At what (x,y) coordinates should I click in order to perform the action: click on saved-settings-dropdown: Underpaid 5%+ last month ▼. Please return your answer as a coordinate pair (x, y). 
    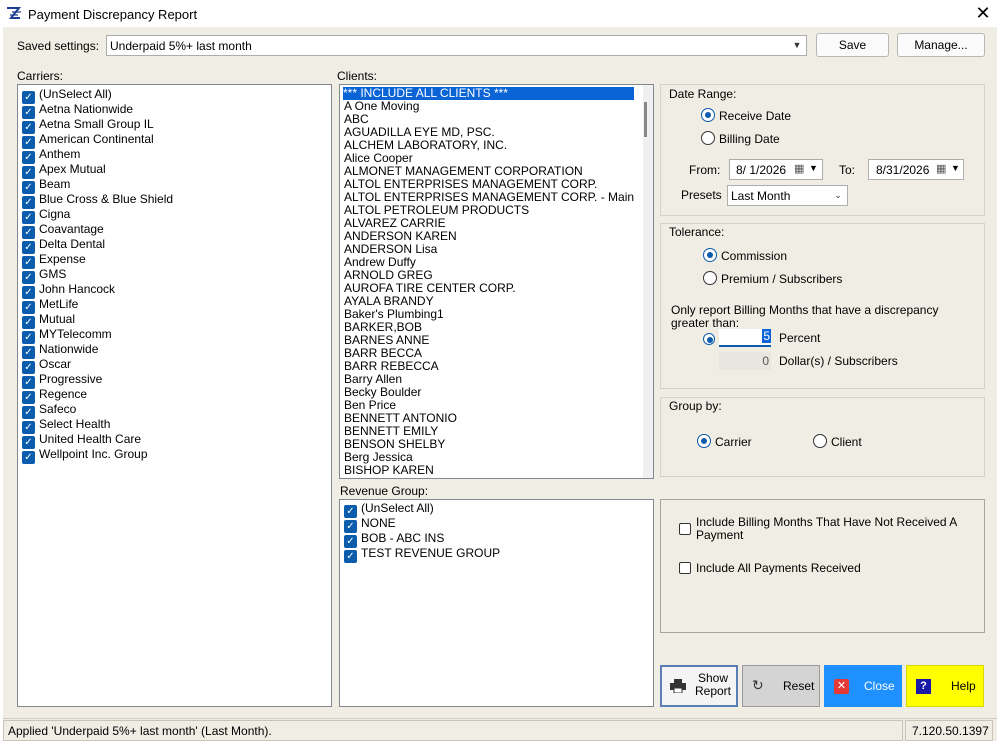
    Looking at the image, I should click on (456, 45).